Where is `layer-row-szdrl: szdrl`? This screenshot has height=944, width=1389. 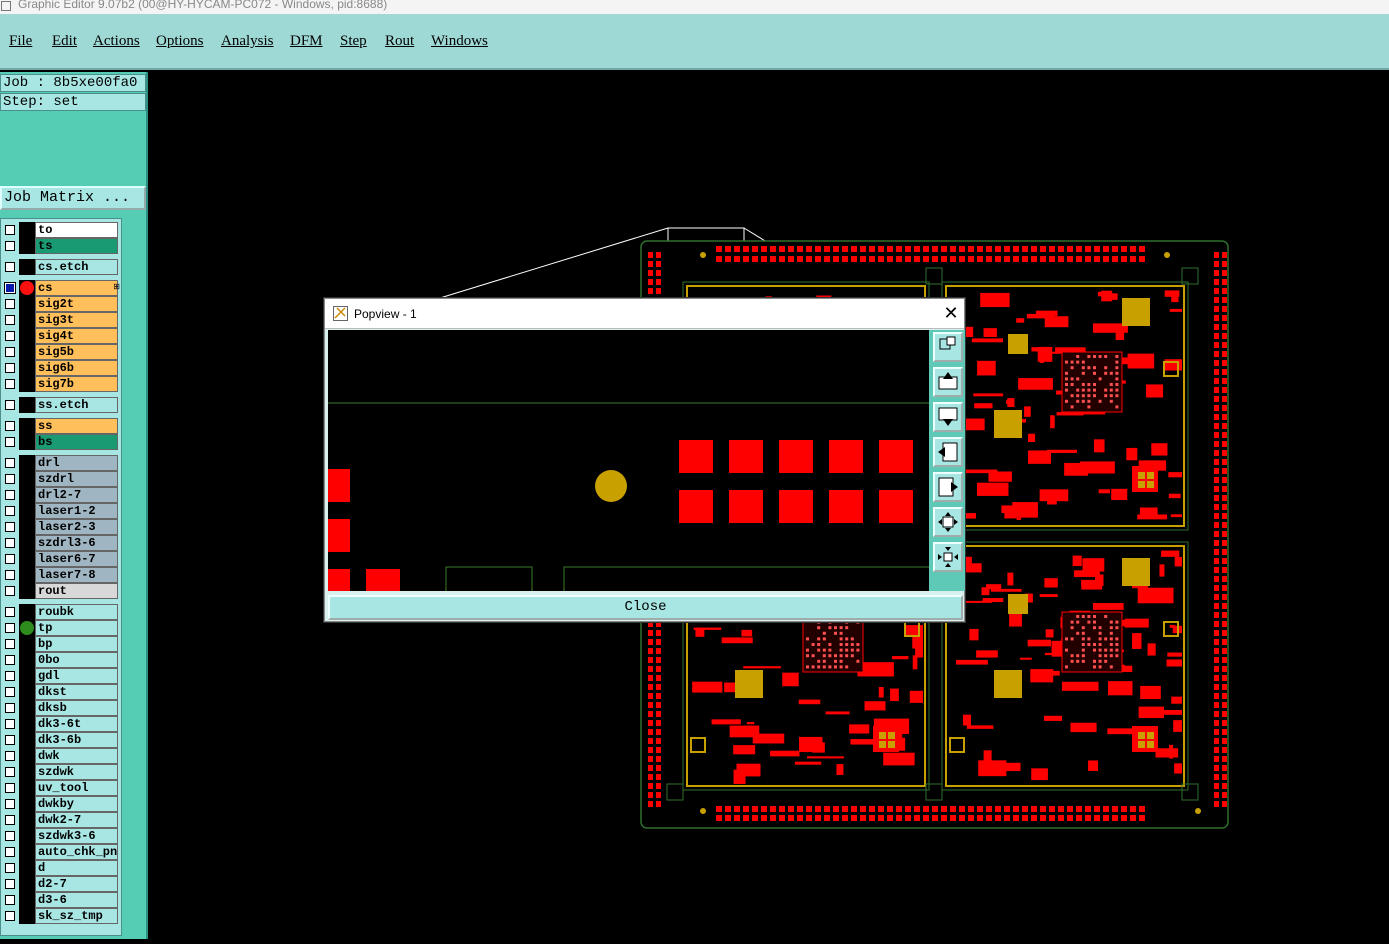
layer-row-szdrl: szdrl is located at coordinates (61, 479).